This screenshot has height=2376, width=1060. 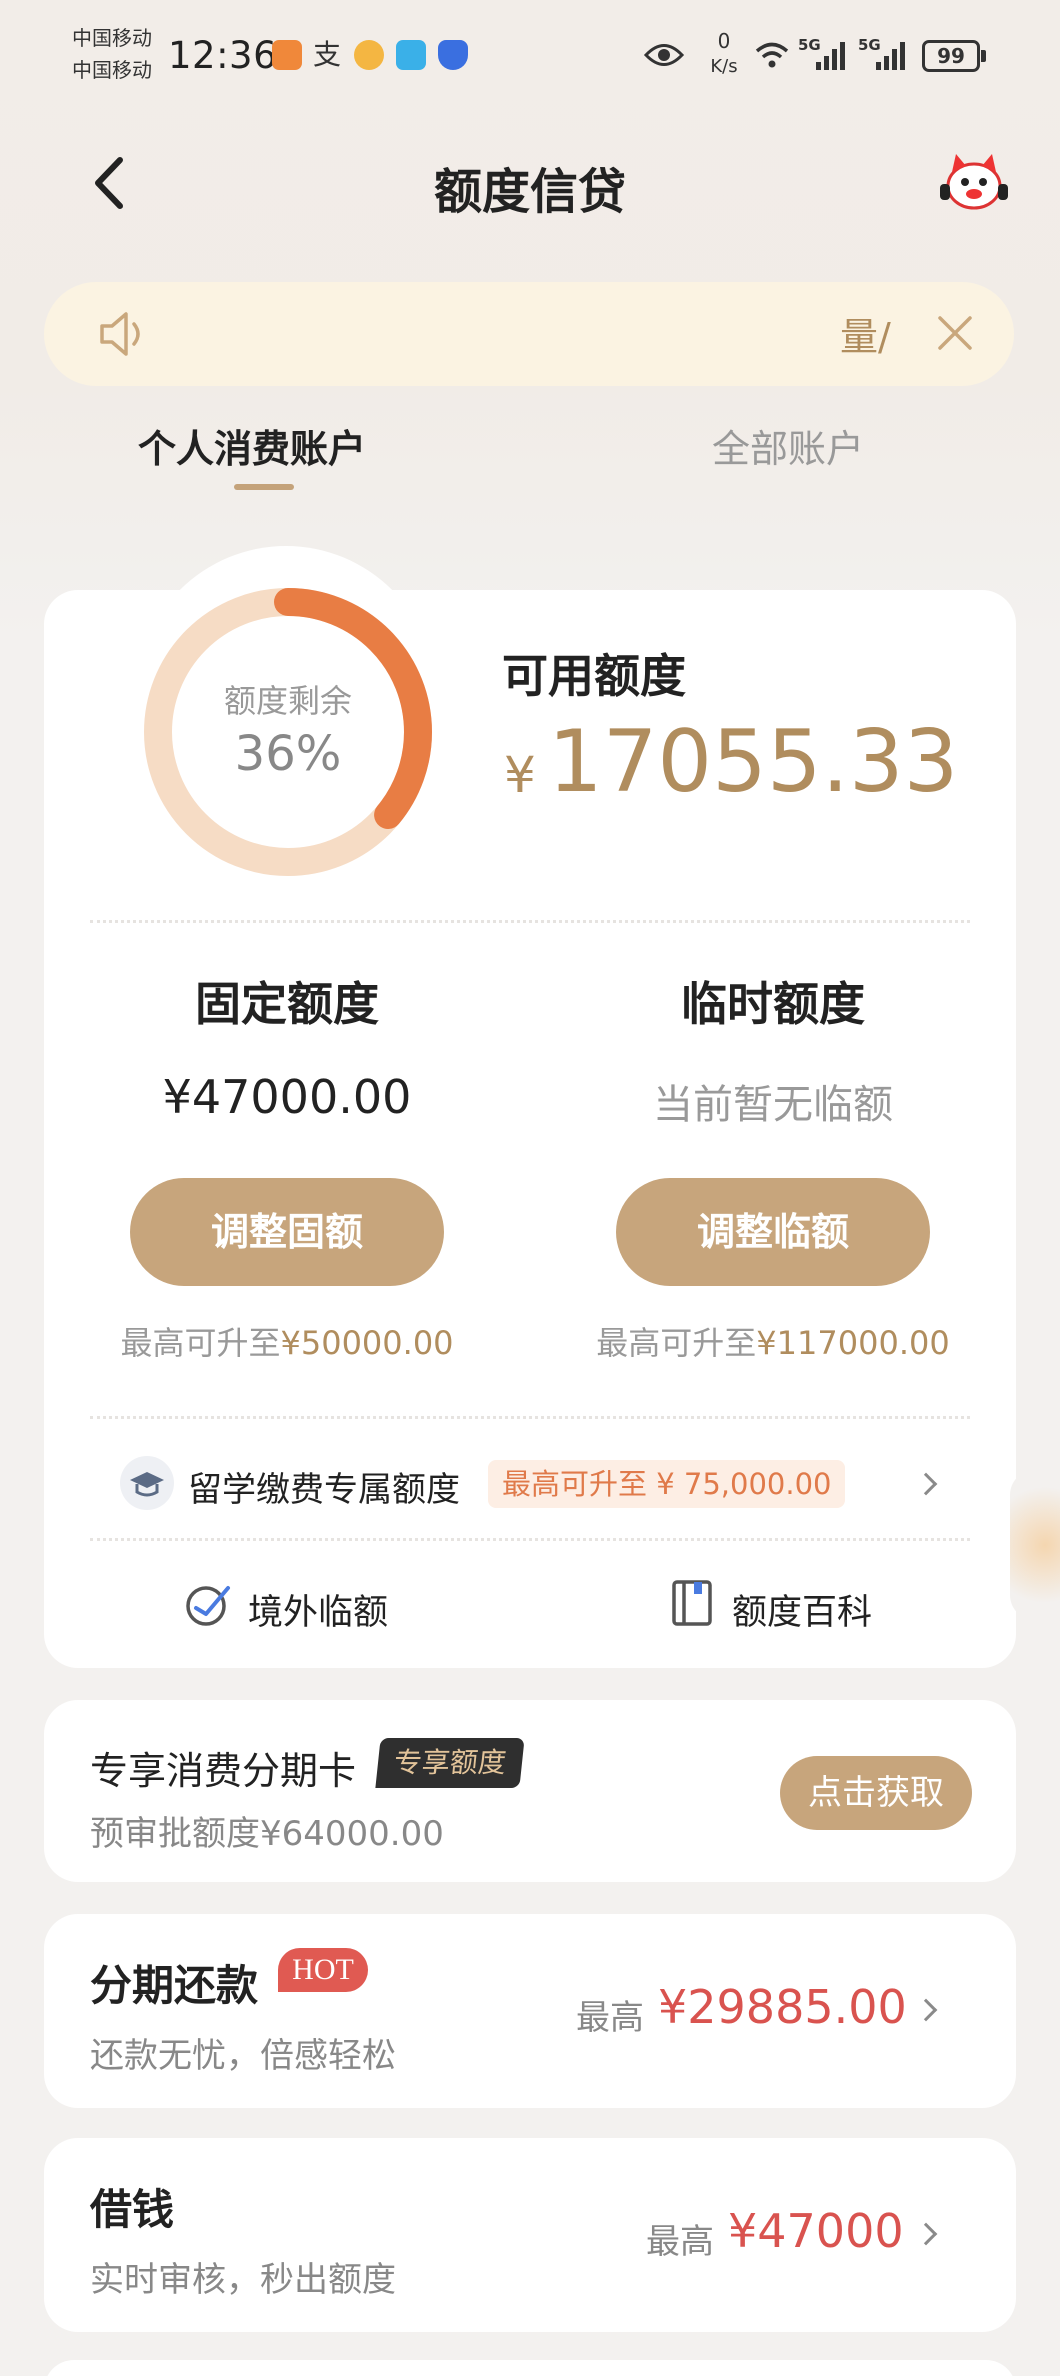 I want to click on adjust-temp-button: 调整临额, so click(x=773, y=1232).